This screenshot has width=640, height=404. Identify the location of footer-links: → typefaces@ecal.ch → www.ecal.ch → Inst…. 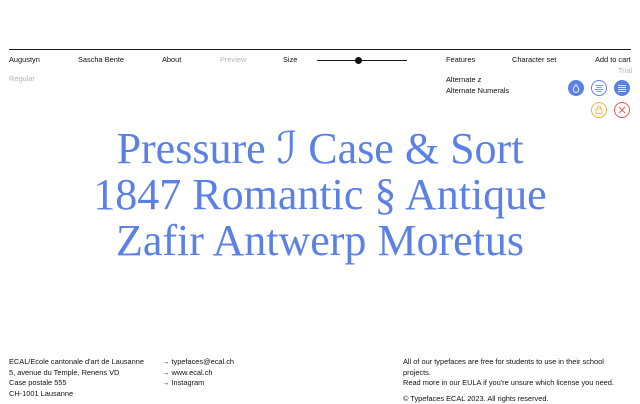
(198, 373).